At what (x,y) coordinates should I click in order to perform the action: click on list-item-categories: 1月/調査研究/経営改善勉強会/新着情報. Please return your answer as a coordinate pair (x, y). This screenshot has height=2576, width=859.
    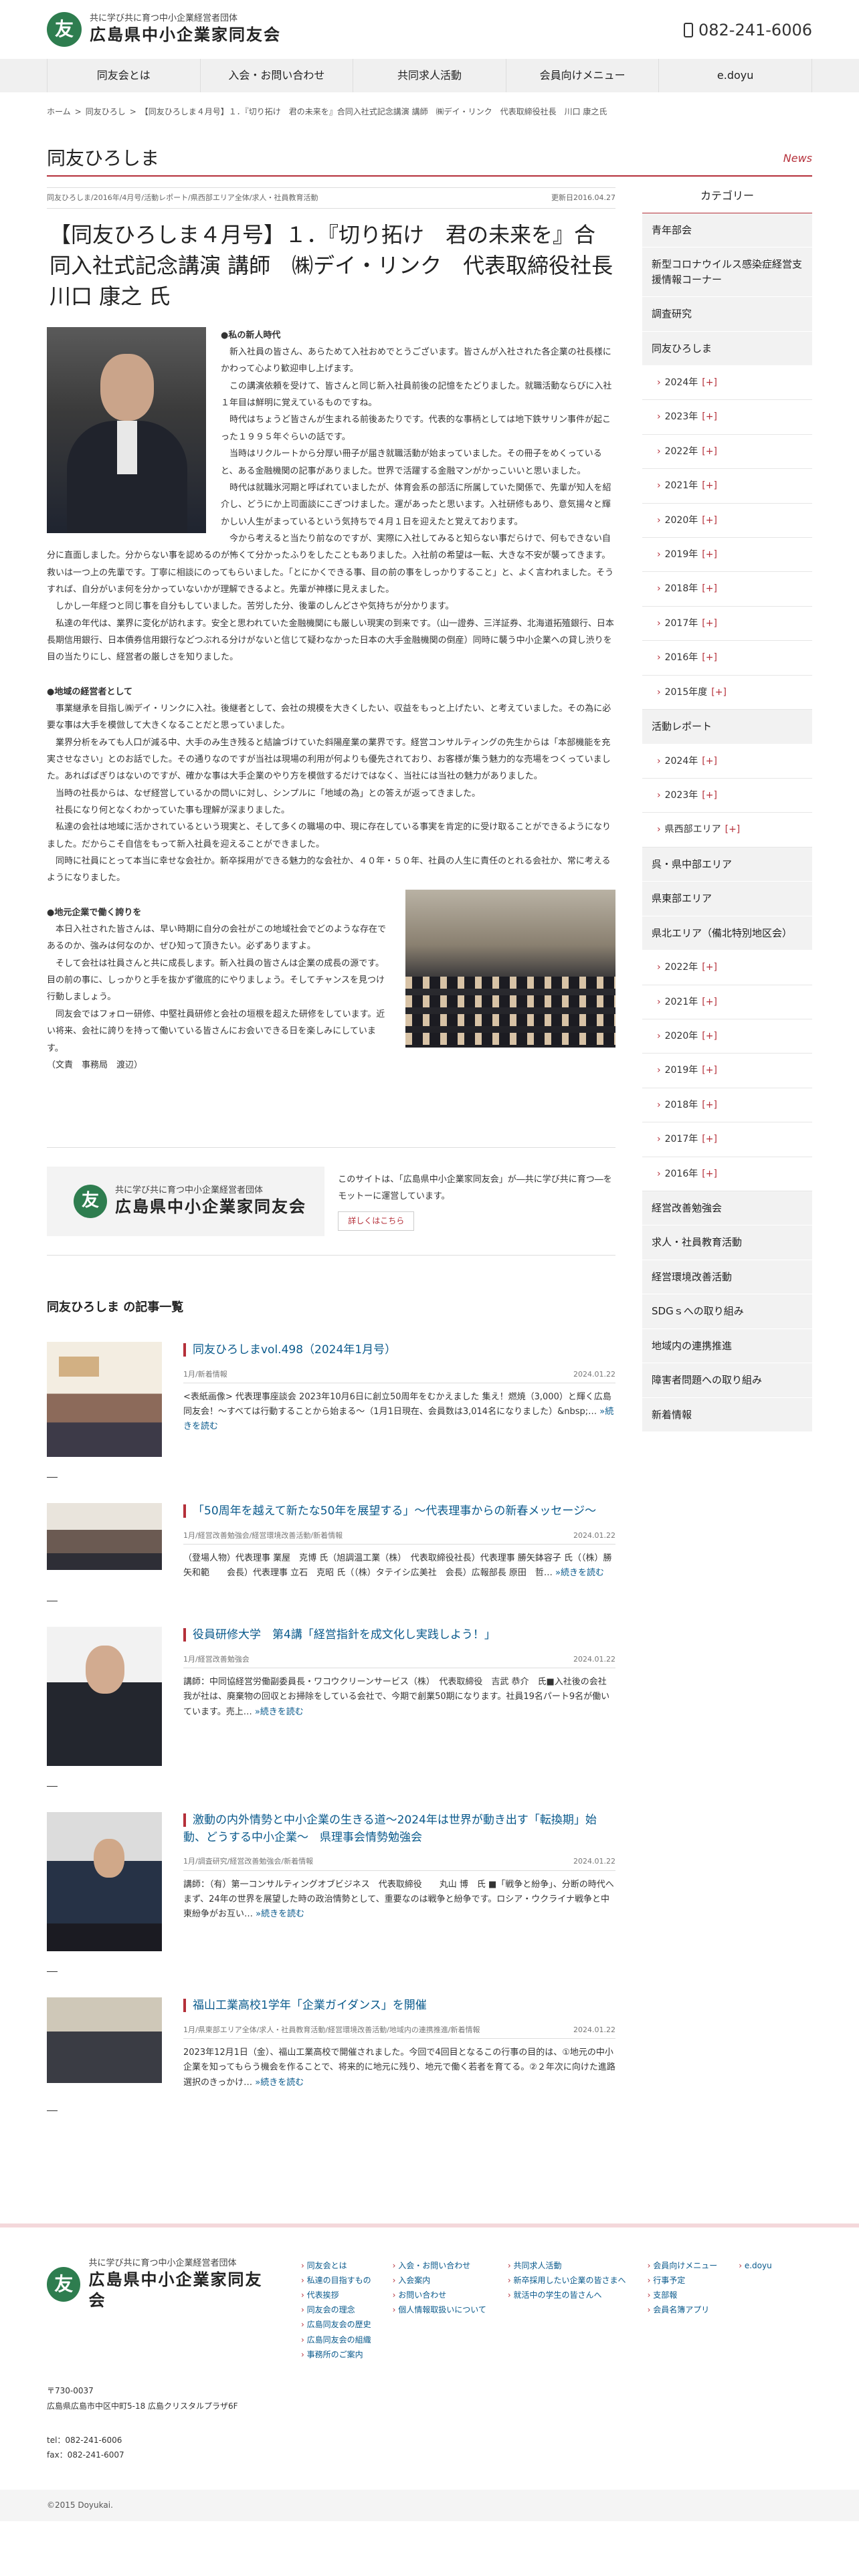
    Looking at the image, I should click on (248, 1862).